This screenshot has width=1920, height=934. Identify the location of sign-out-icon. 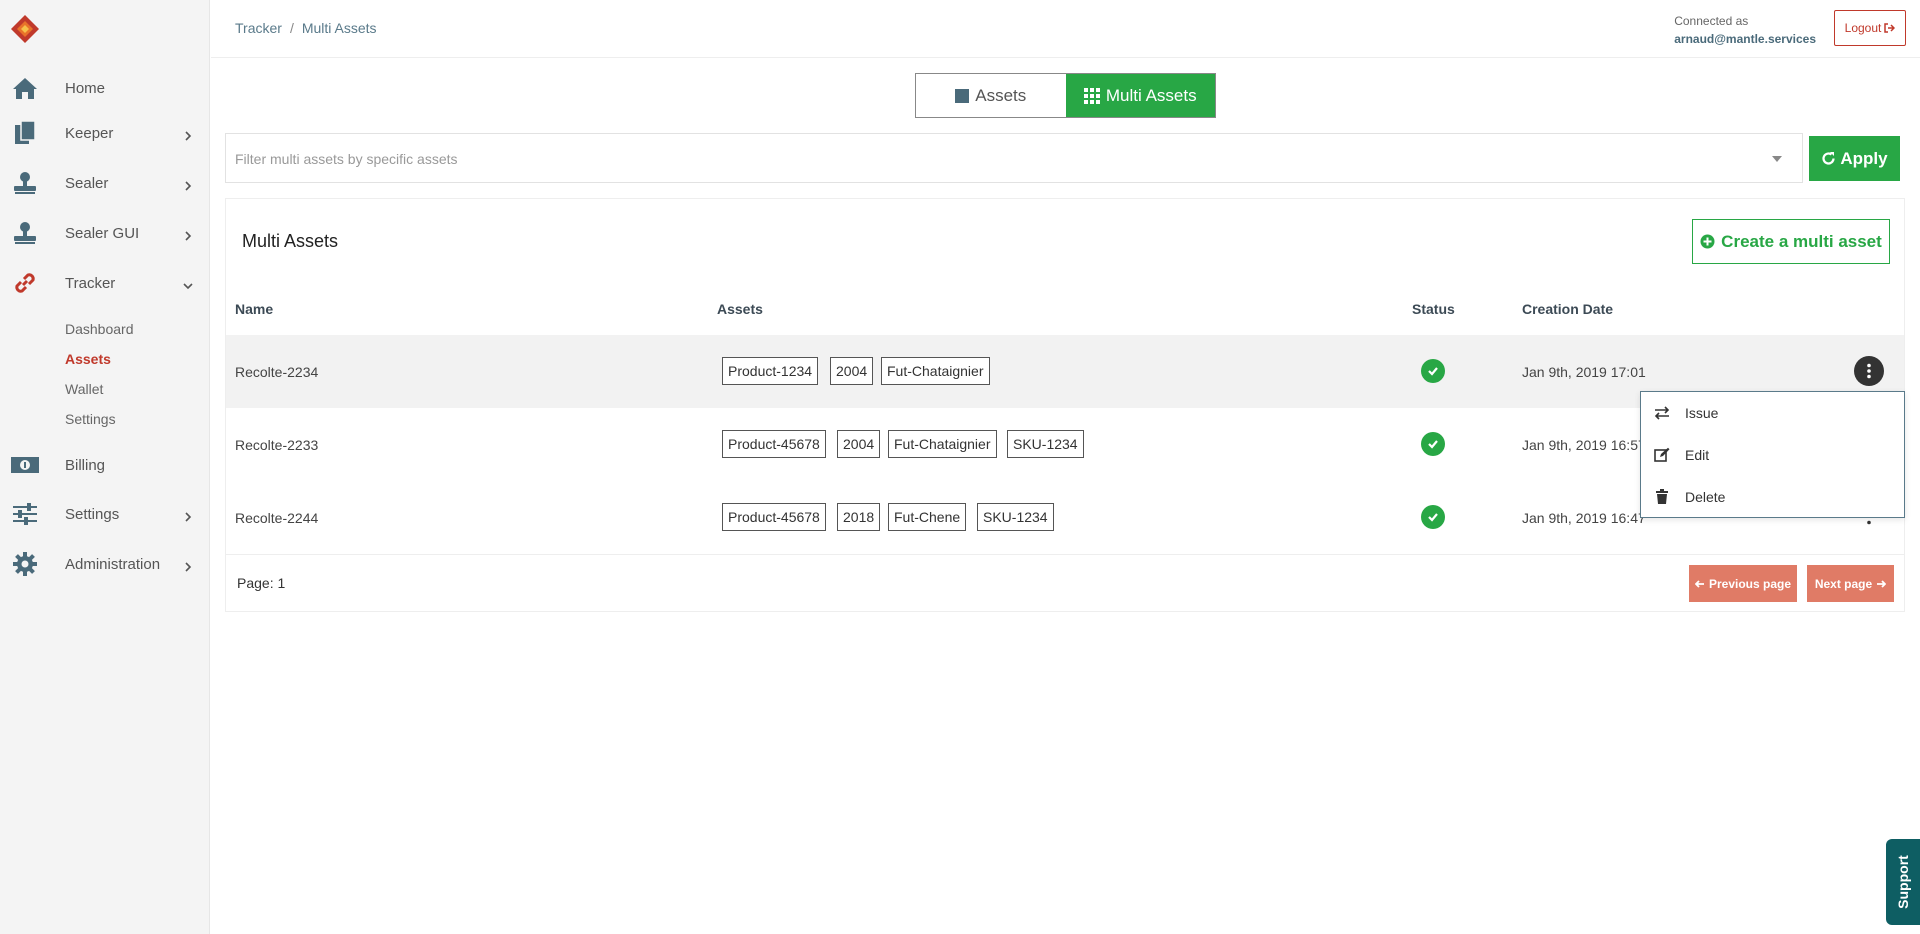
(1890, 28).